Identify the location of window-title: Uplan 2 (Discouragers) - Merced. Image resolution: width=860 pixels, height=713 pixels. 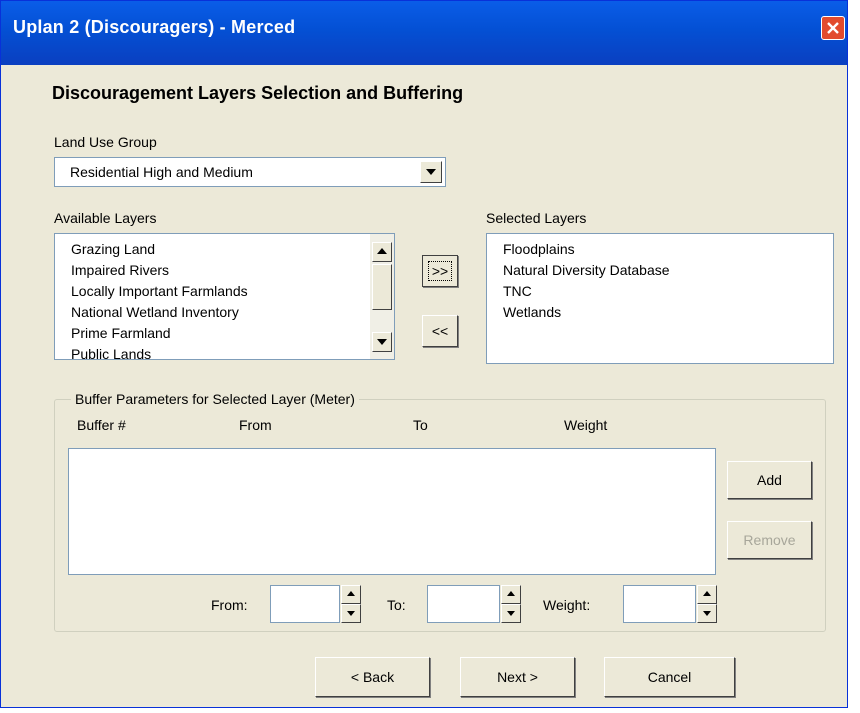
(154, 27).